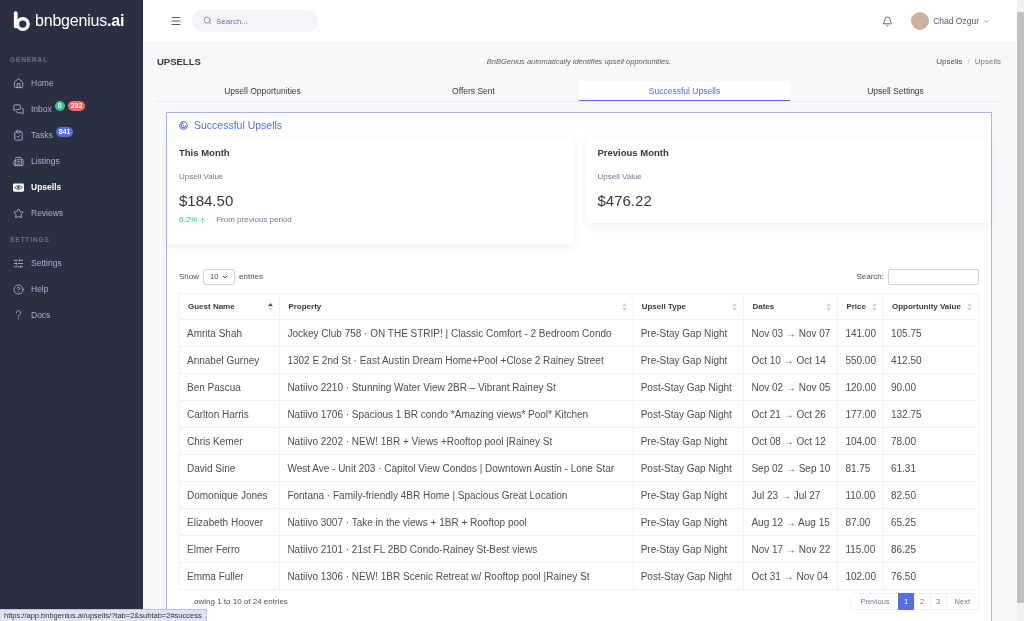 The height and width of the screenshot is (621, 1024). I want to click on table-cell: Natiivo 2202 · NEW! 1BR + Views +Rooftop pool |Rainey St, so click(456, 441).